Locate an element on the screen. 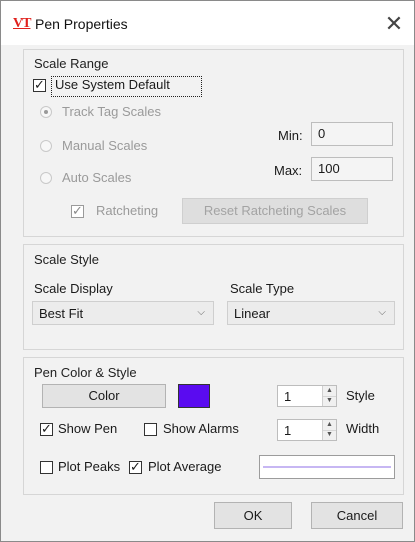 Image resolution: width=415 pixels, height=542 pixels. show-pen-checkbox is located at coordinates (46, 429).